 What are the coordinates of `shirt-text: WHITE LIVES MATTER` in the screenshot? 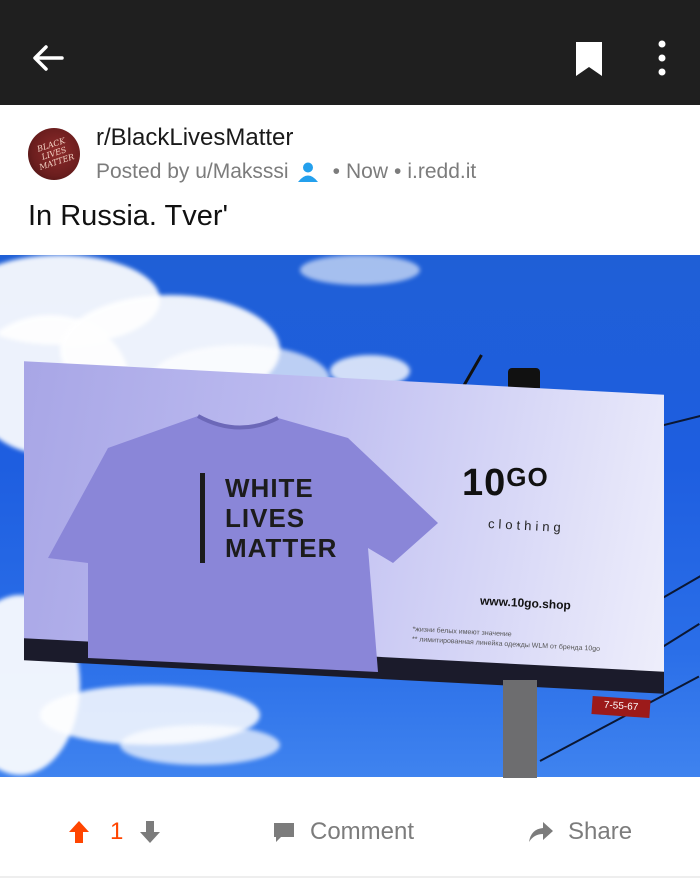 It's located at (268, 518).